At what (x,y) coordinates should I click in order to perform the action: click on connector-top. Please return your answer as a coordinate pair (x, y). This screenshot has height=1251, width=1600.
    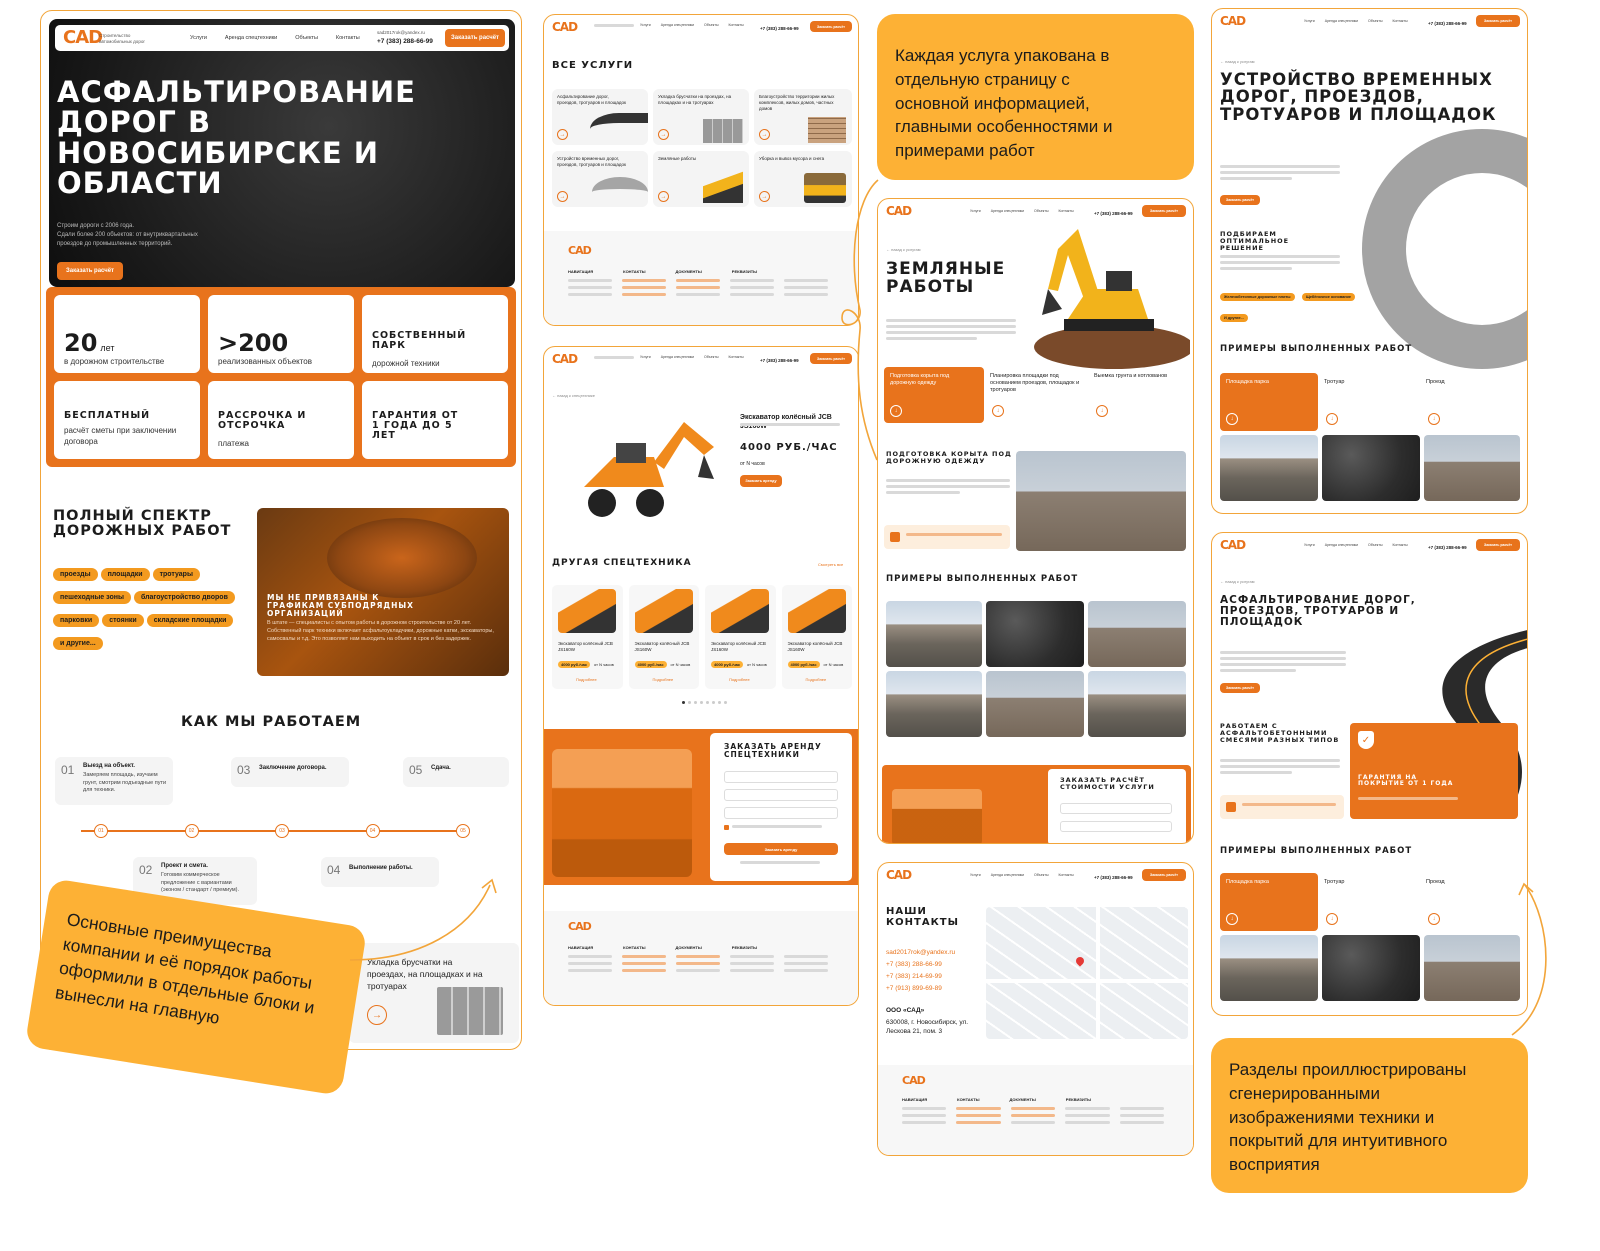
    Looking at the image, I should click on (860, 320).